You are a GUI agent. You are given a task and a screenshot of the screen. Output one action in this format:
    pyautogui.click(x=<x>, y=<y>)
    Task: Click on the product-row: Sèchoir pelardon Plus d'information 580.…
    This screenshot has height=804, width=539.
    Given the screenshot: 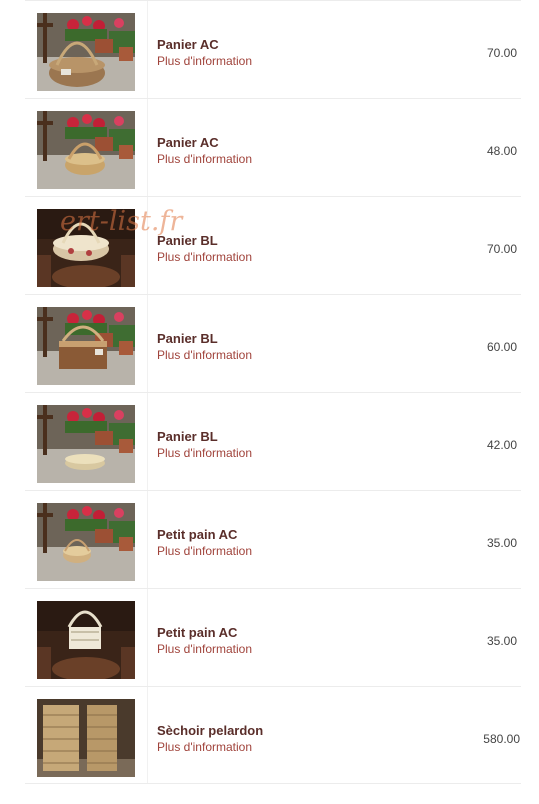 What is the action you would take?
    pyautogui.click(x=273, y=735)
    